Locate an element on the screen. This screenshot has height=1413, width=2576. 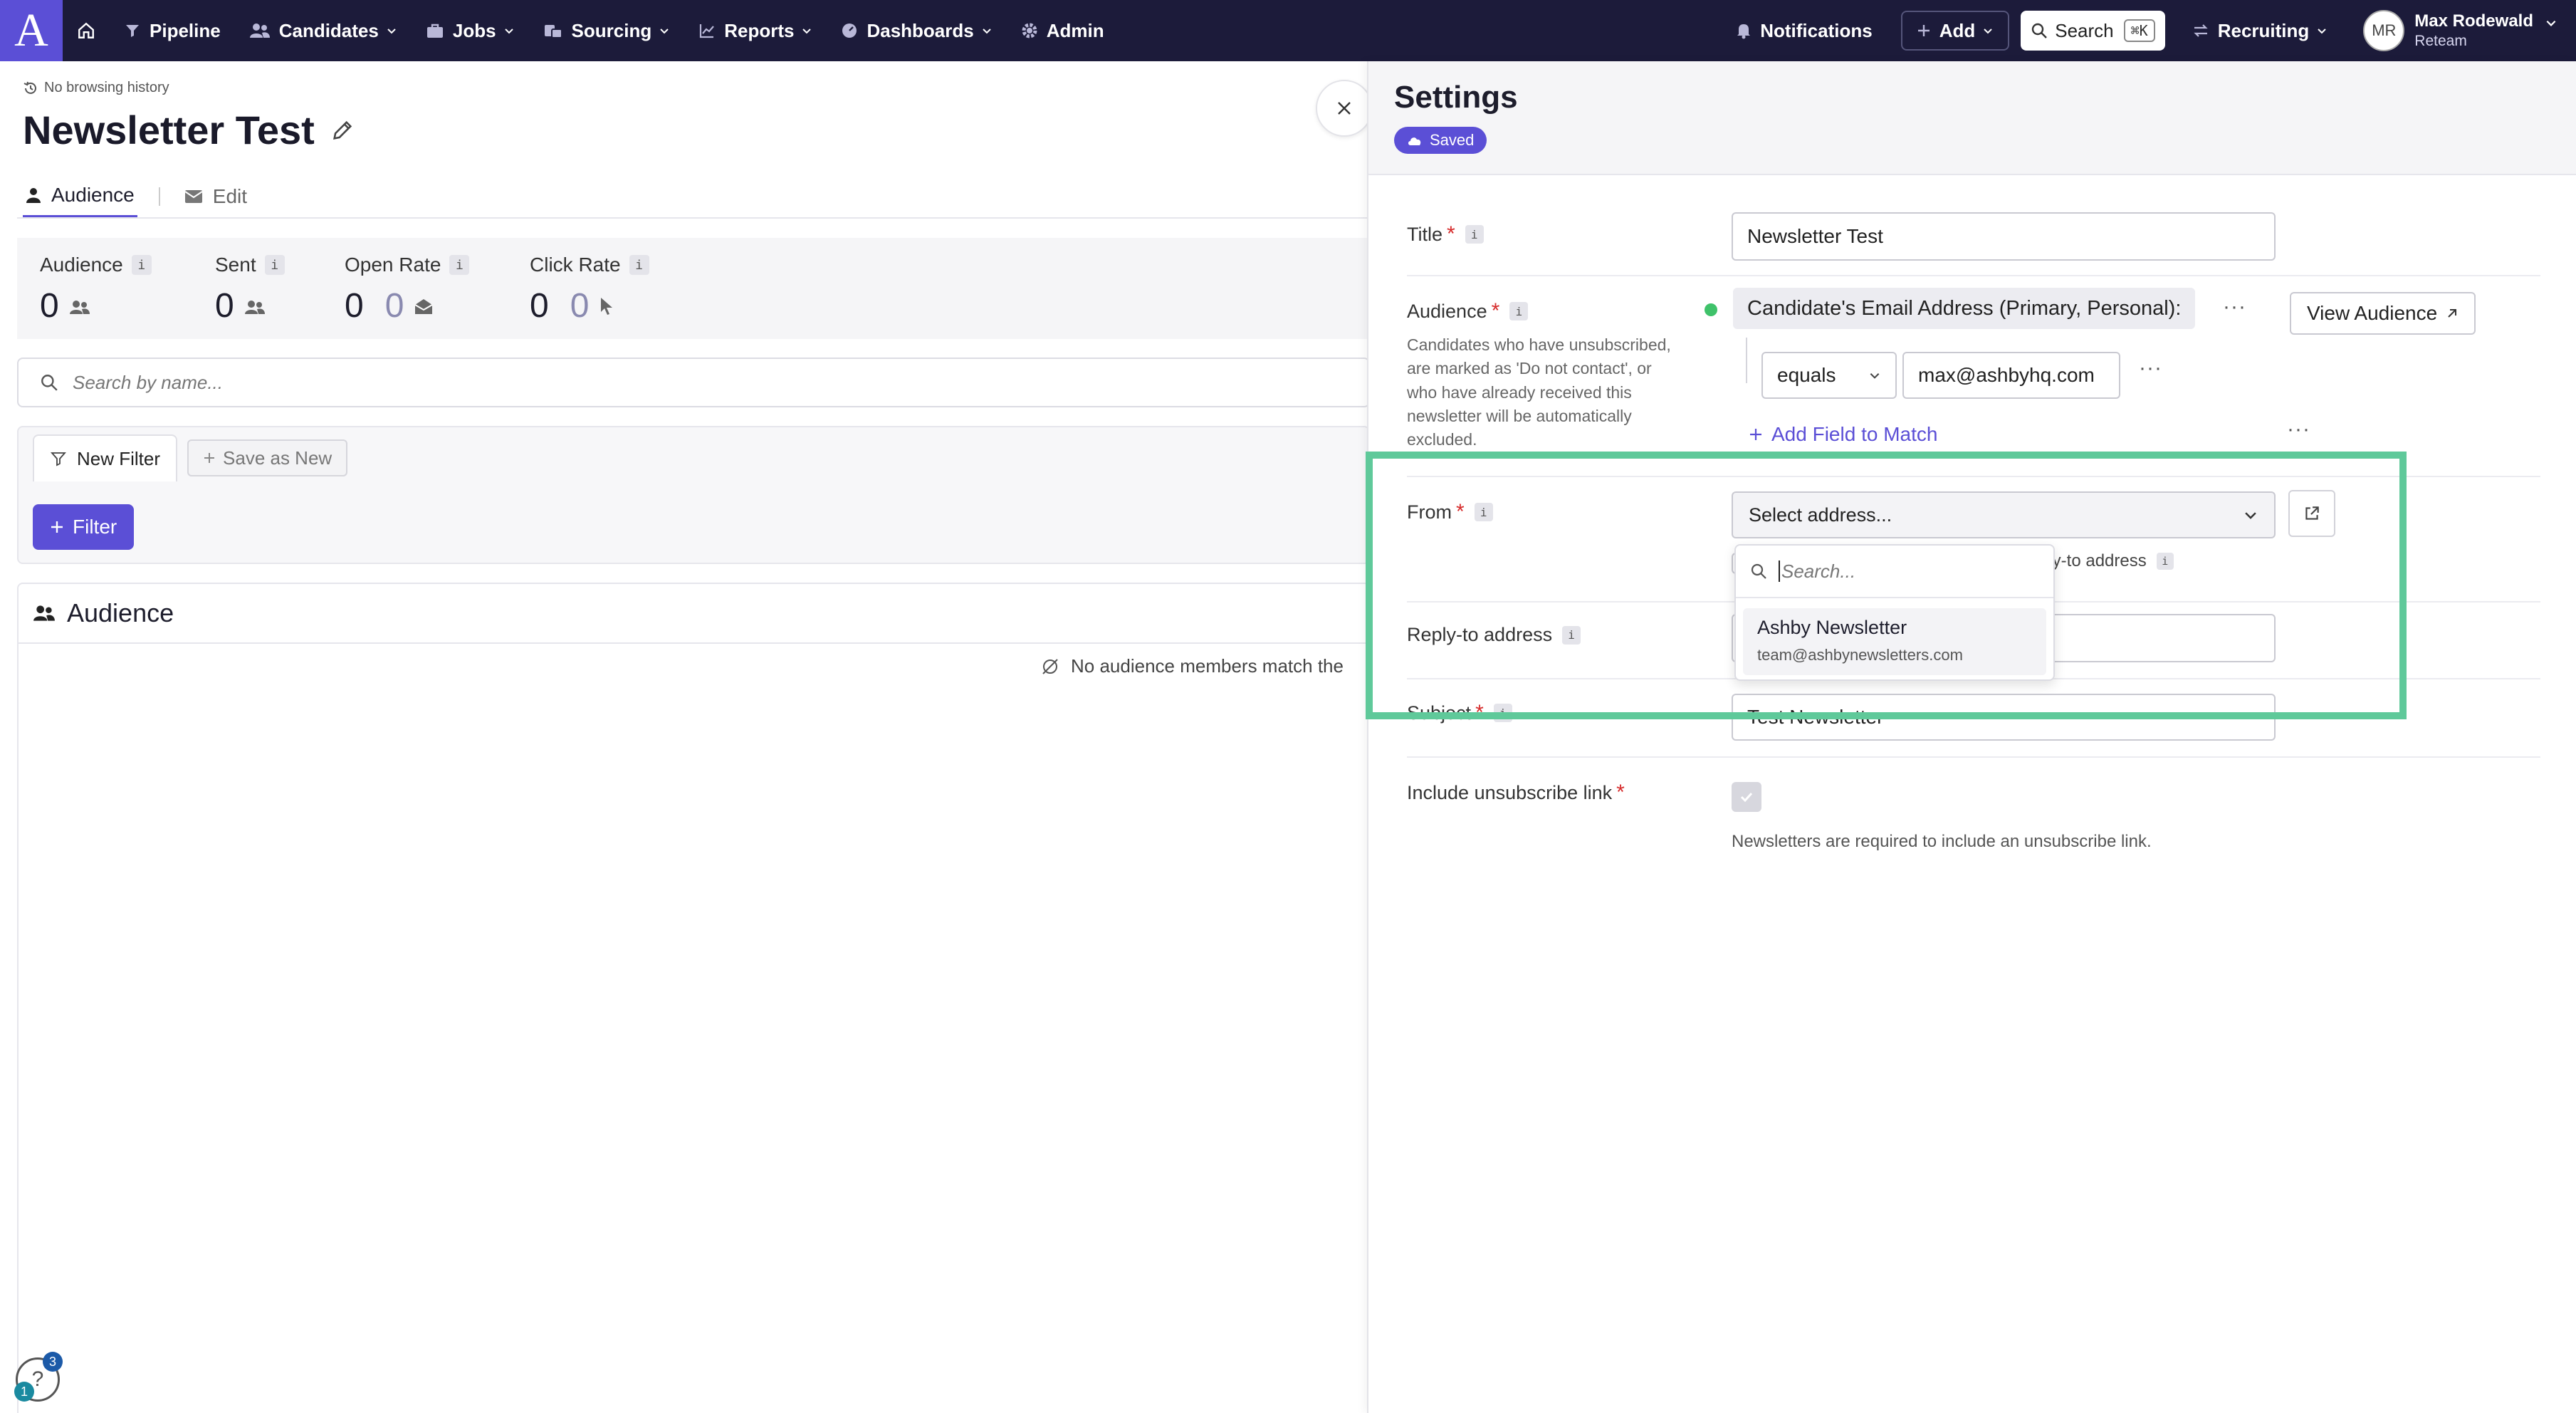
browsing-history: No browsing history is located at coordinates (96, 88).